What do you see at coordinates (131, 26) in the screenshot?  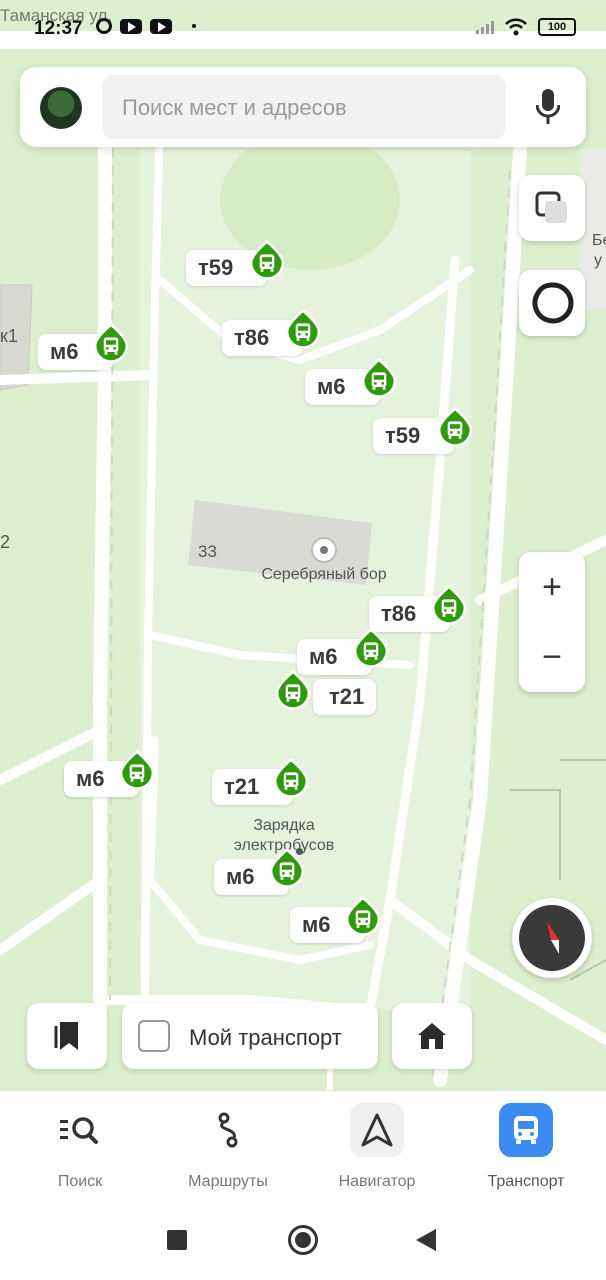 I see `youtube-icon` at bounding box center [131, 26].